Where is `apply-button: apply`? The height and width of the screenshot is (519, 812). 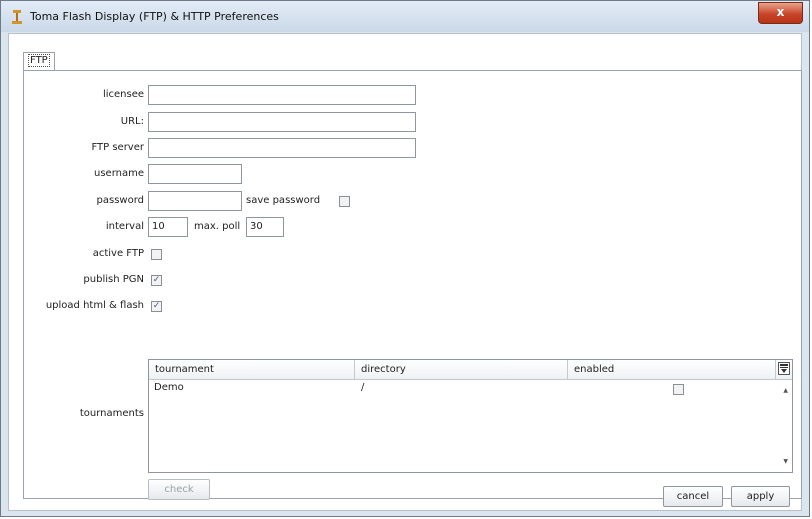 apply-button: apply is located at coordinates (760, 496).